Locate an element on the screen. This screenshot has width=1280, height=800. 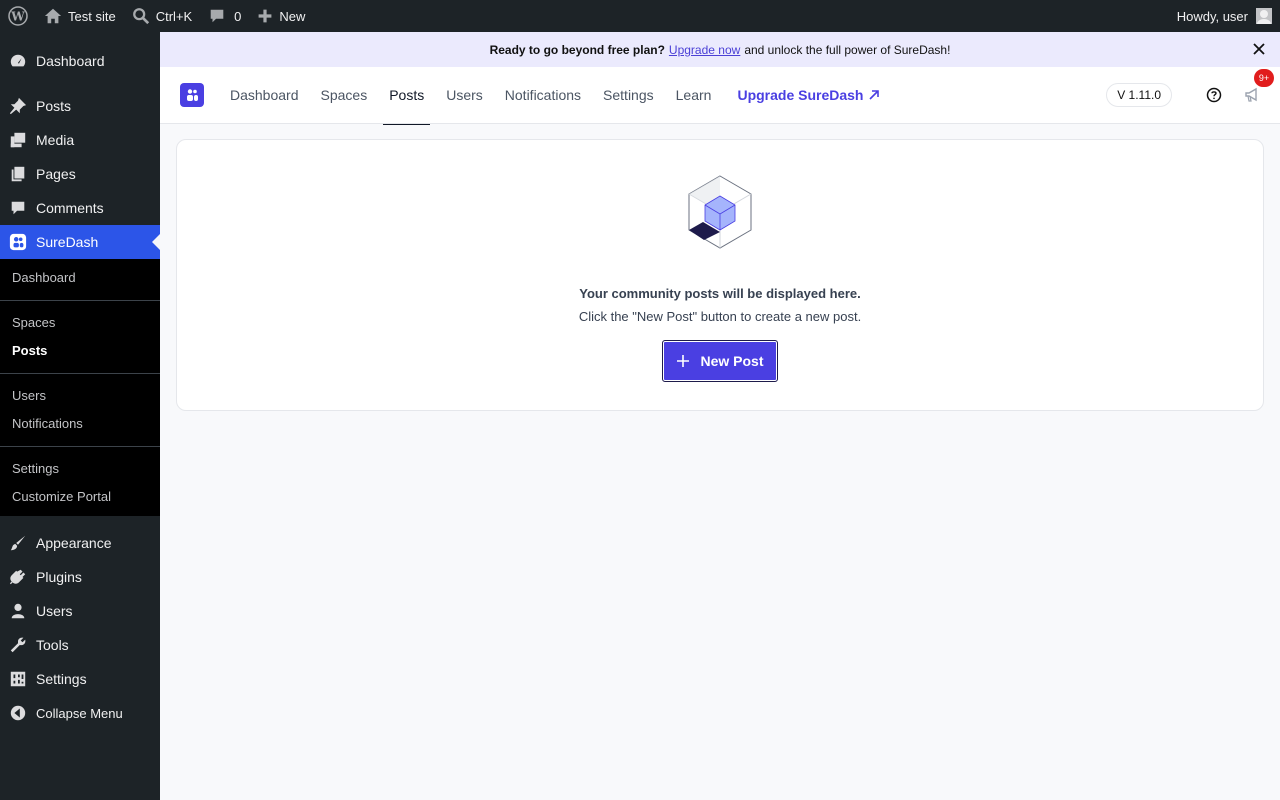
sidebar-item-label: Appearance is located at coordinates (74, 543).